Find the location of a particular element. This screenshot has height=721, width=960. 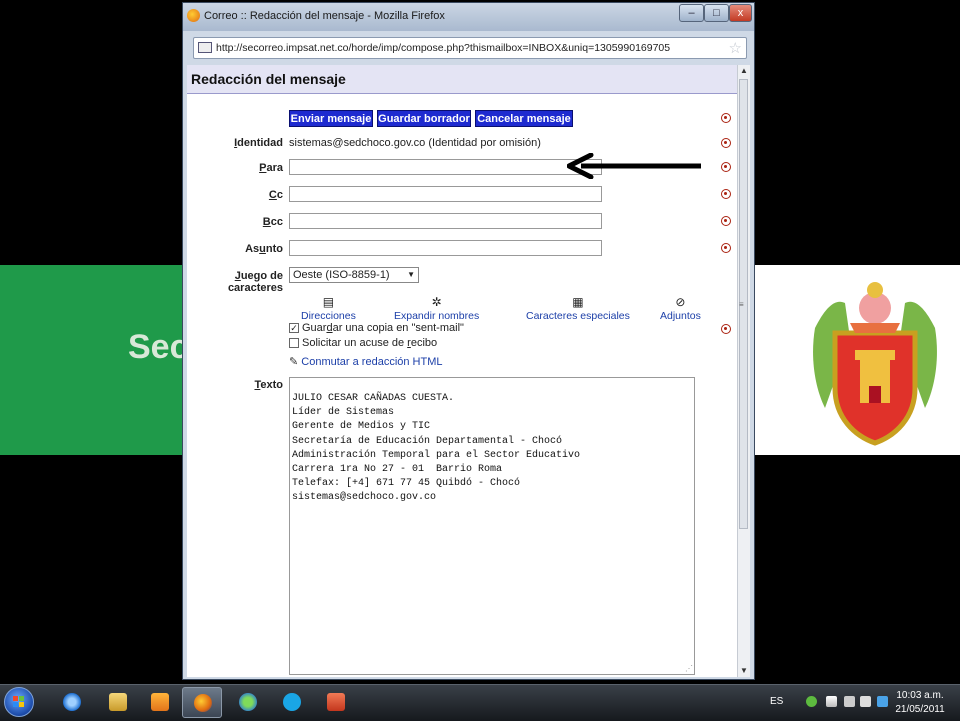

site-mail-icon is located at coordinates (205, 47).